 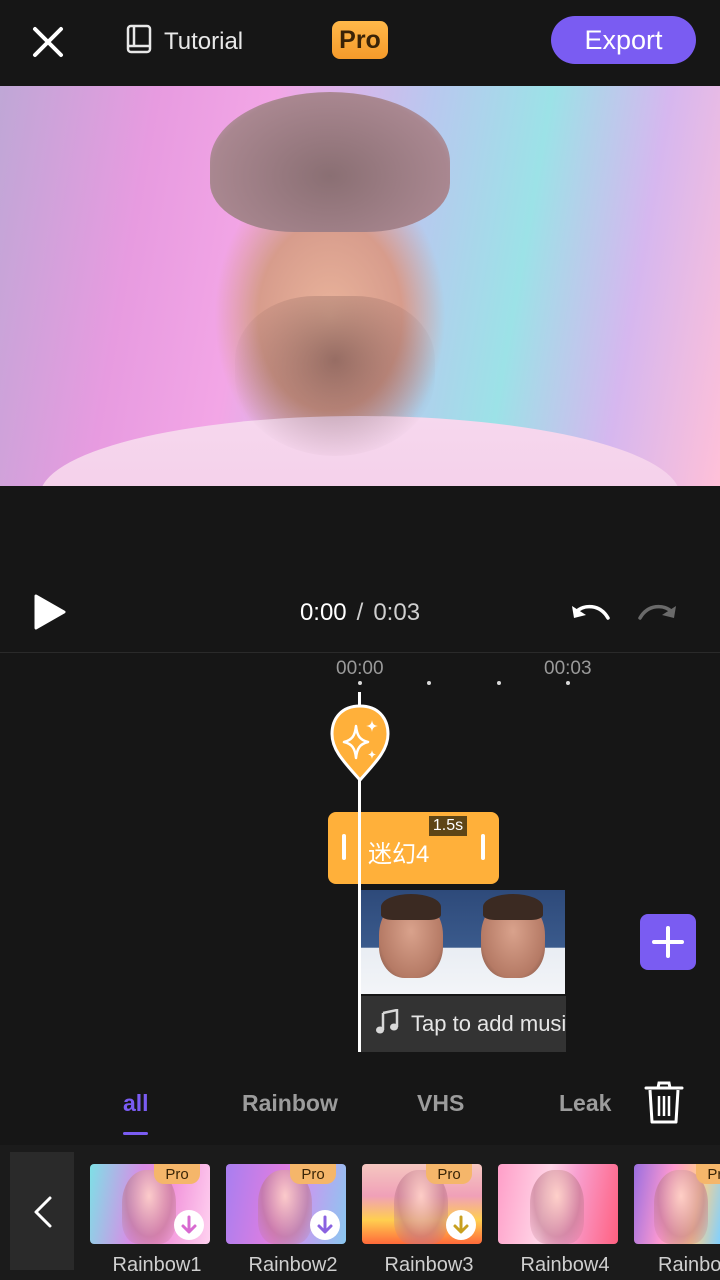 What do you see at coordinates (677, 1204) in the screenshot?
I see `effect-thumb-rainbow5: Pro` at bounding box center [677, 1204].